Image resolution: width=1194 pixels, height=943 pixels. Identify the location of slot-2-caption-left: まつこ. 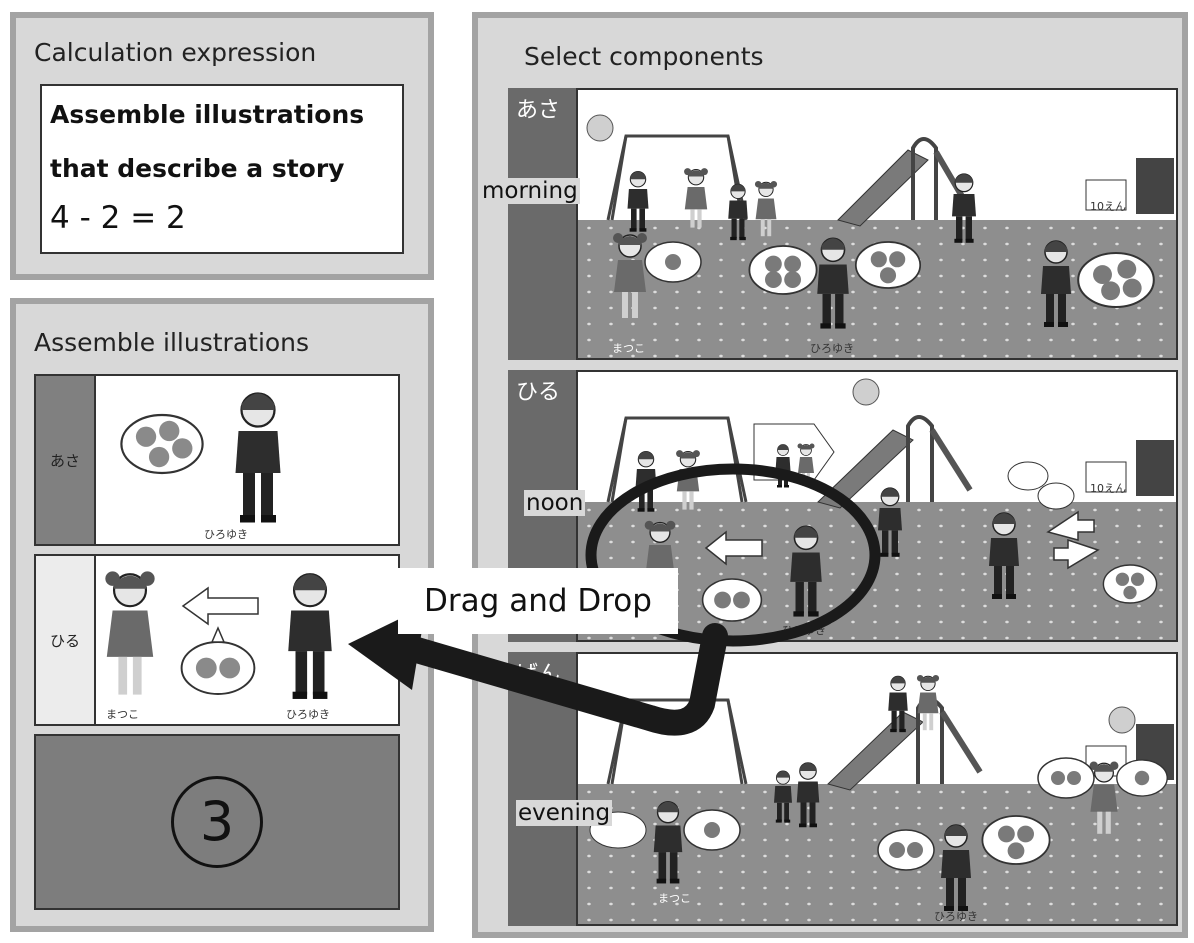
(122, 714).